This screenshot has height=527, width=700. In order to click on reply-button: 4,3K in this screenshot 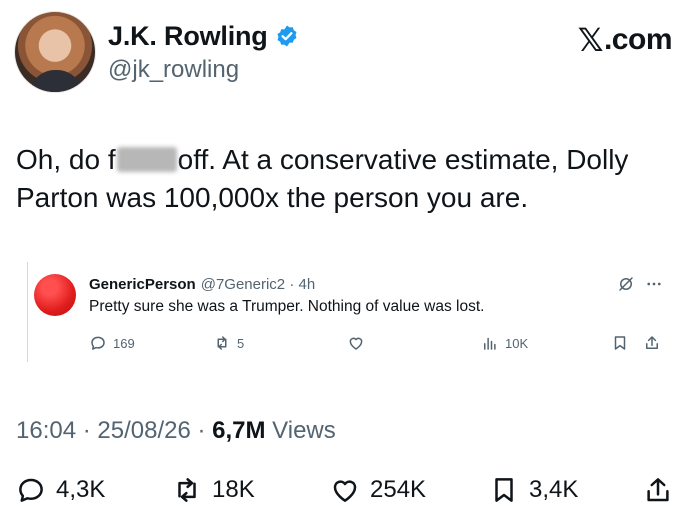, I will do `click(60, 490)`.